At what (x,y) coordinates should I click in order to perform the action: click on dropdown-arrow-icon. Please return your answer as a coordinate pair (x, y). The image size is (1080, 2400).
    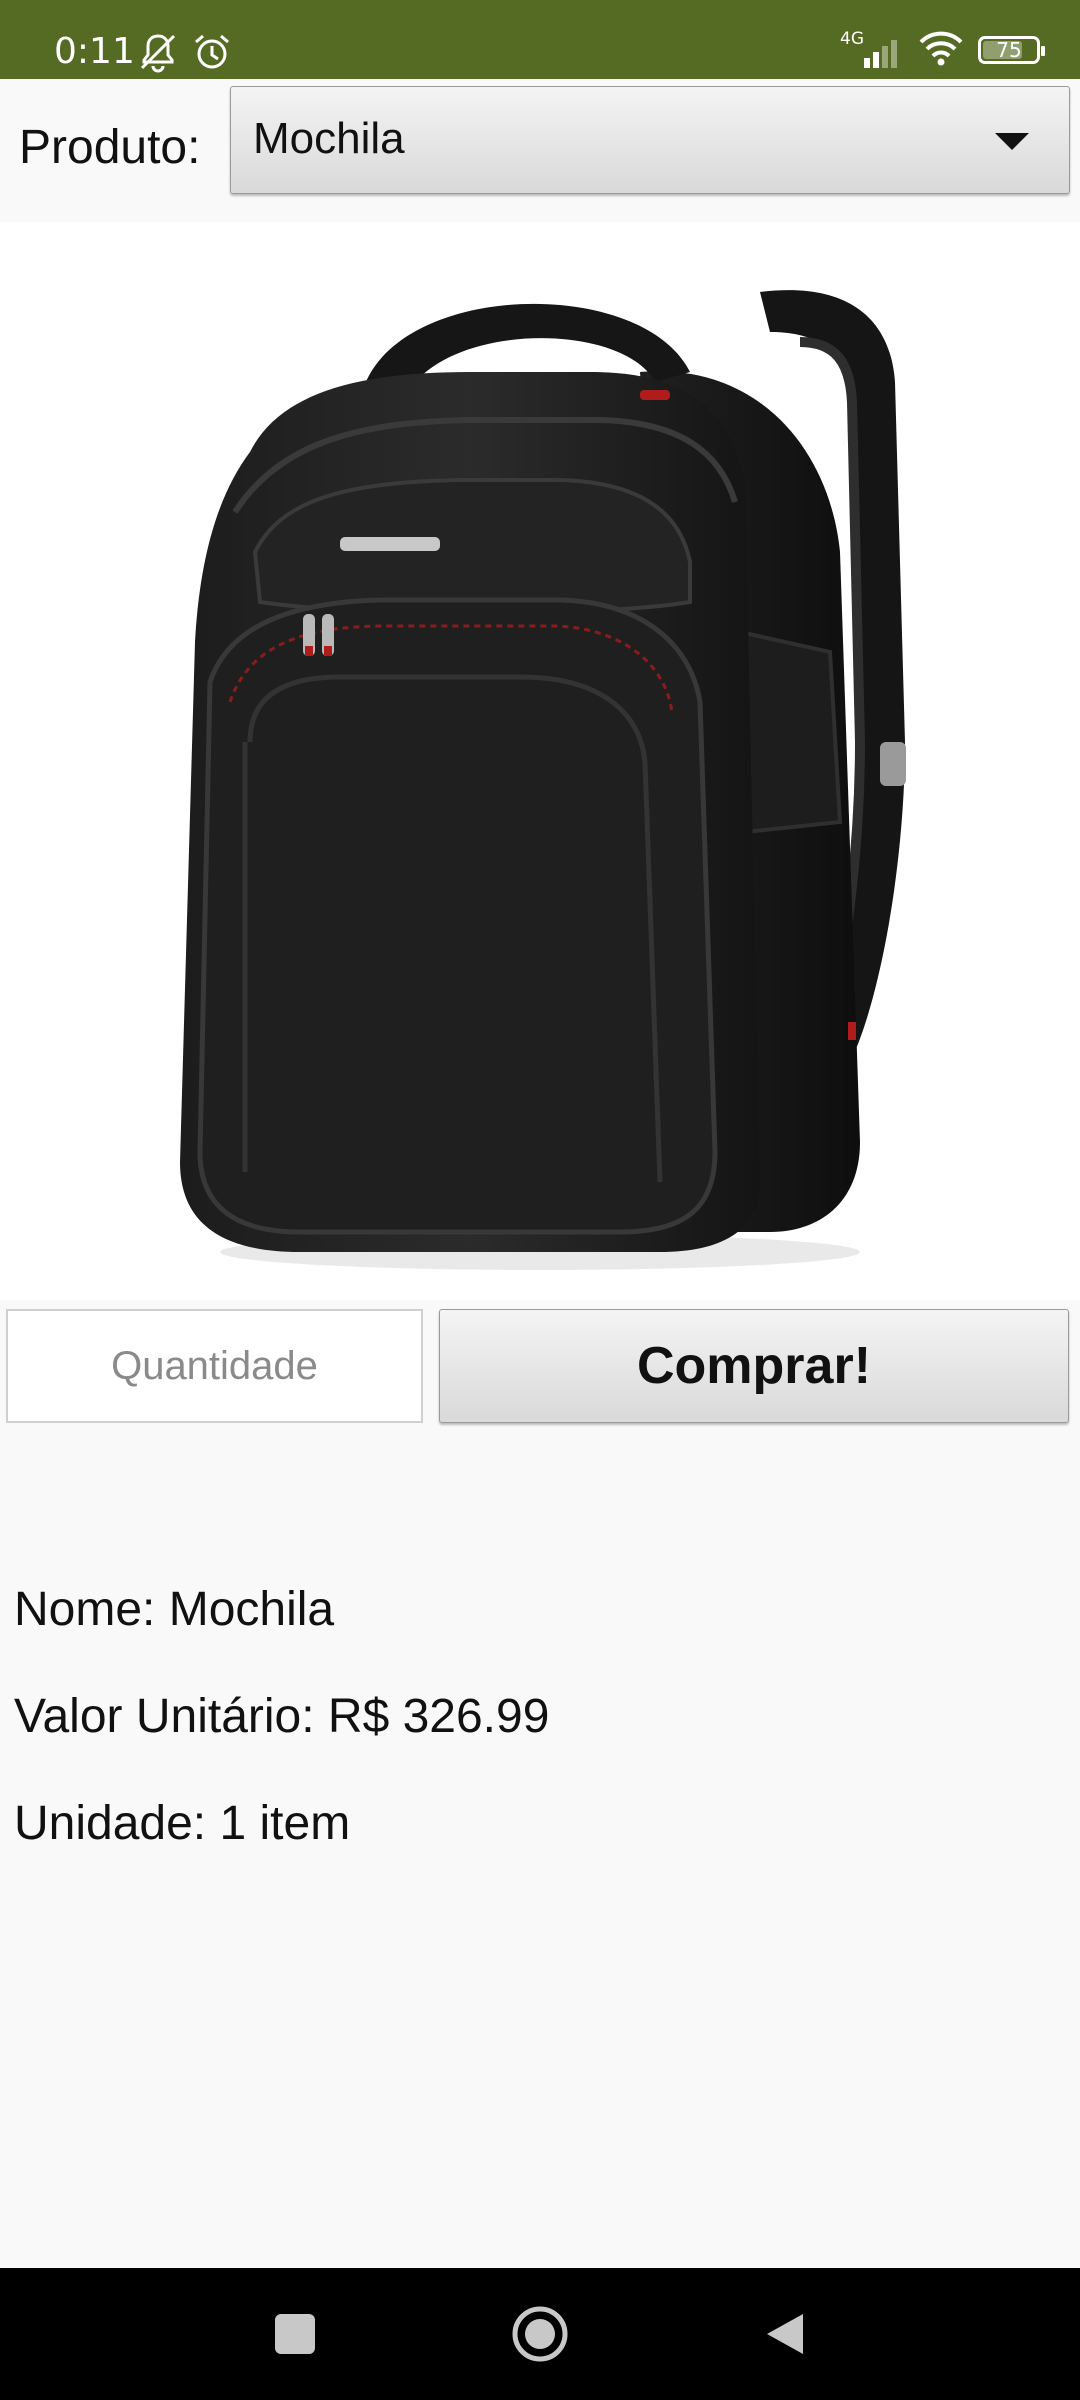
    Looking at the image, I should click on (1012, 141).